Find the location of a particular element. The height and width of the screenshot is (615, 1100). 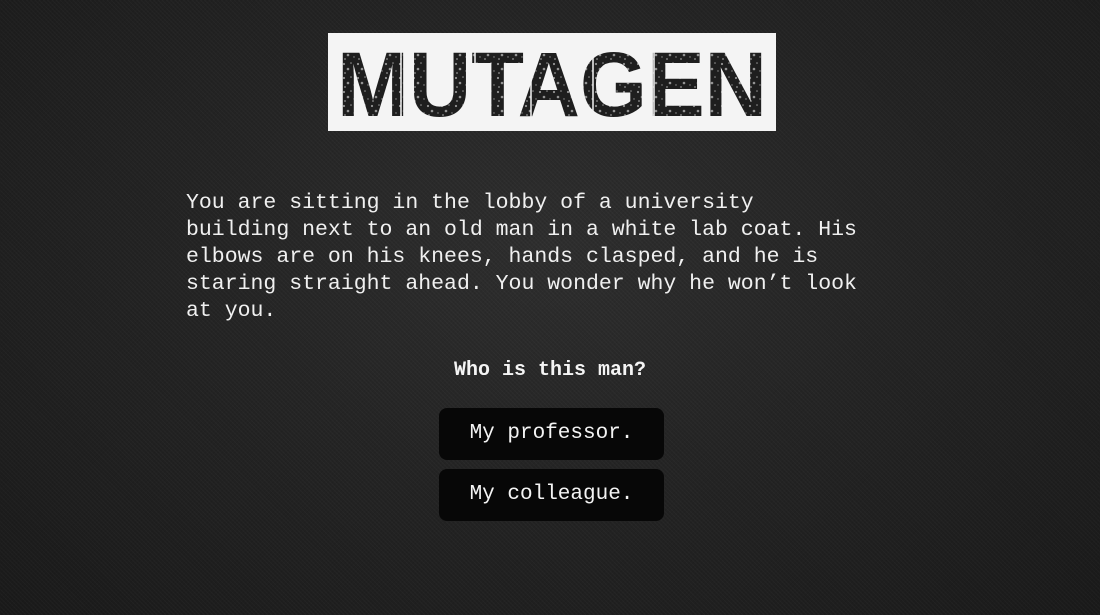

logo-image: MUTAGEN MUTAGEN is located at coordinates (552, 82).